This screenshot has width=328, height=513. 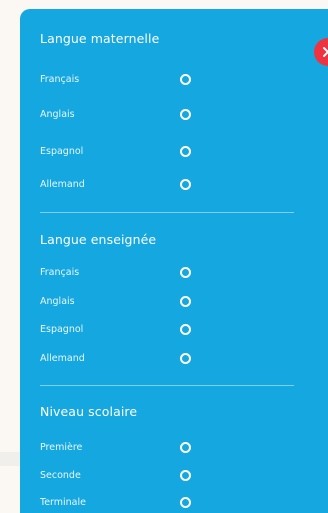 What do you see at coordinates (98, 239) in the screenshot?
I see `section-title-langue-enseignee: Langue enseignée` at bounding box center [98, 239].